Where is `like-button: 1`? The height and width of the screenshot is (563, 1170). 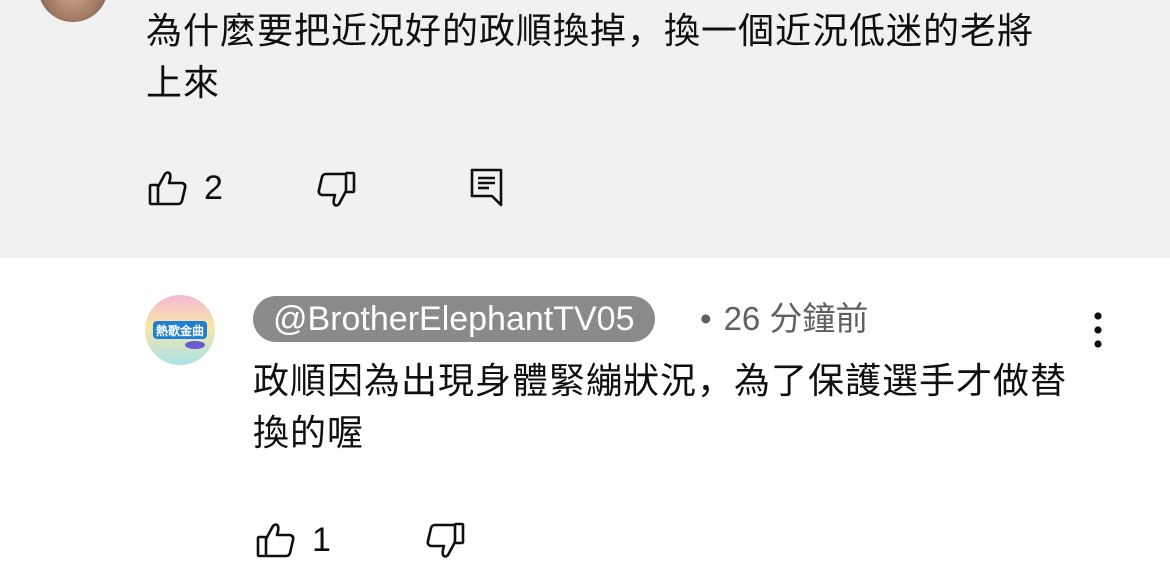
like-button: 1 is located at coordinates (293, 540).